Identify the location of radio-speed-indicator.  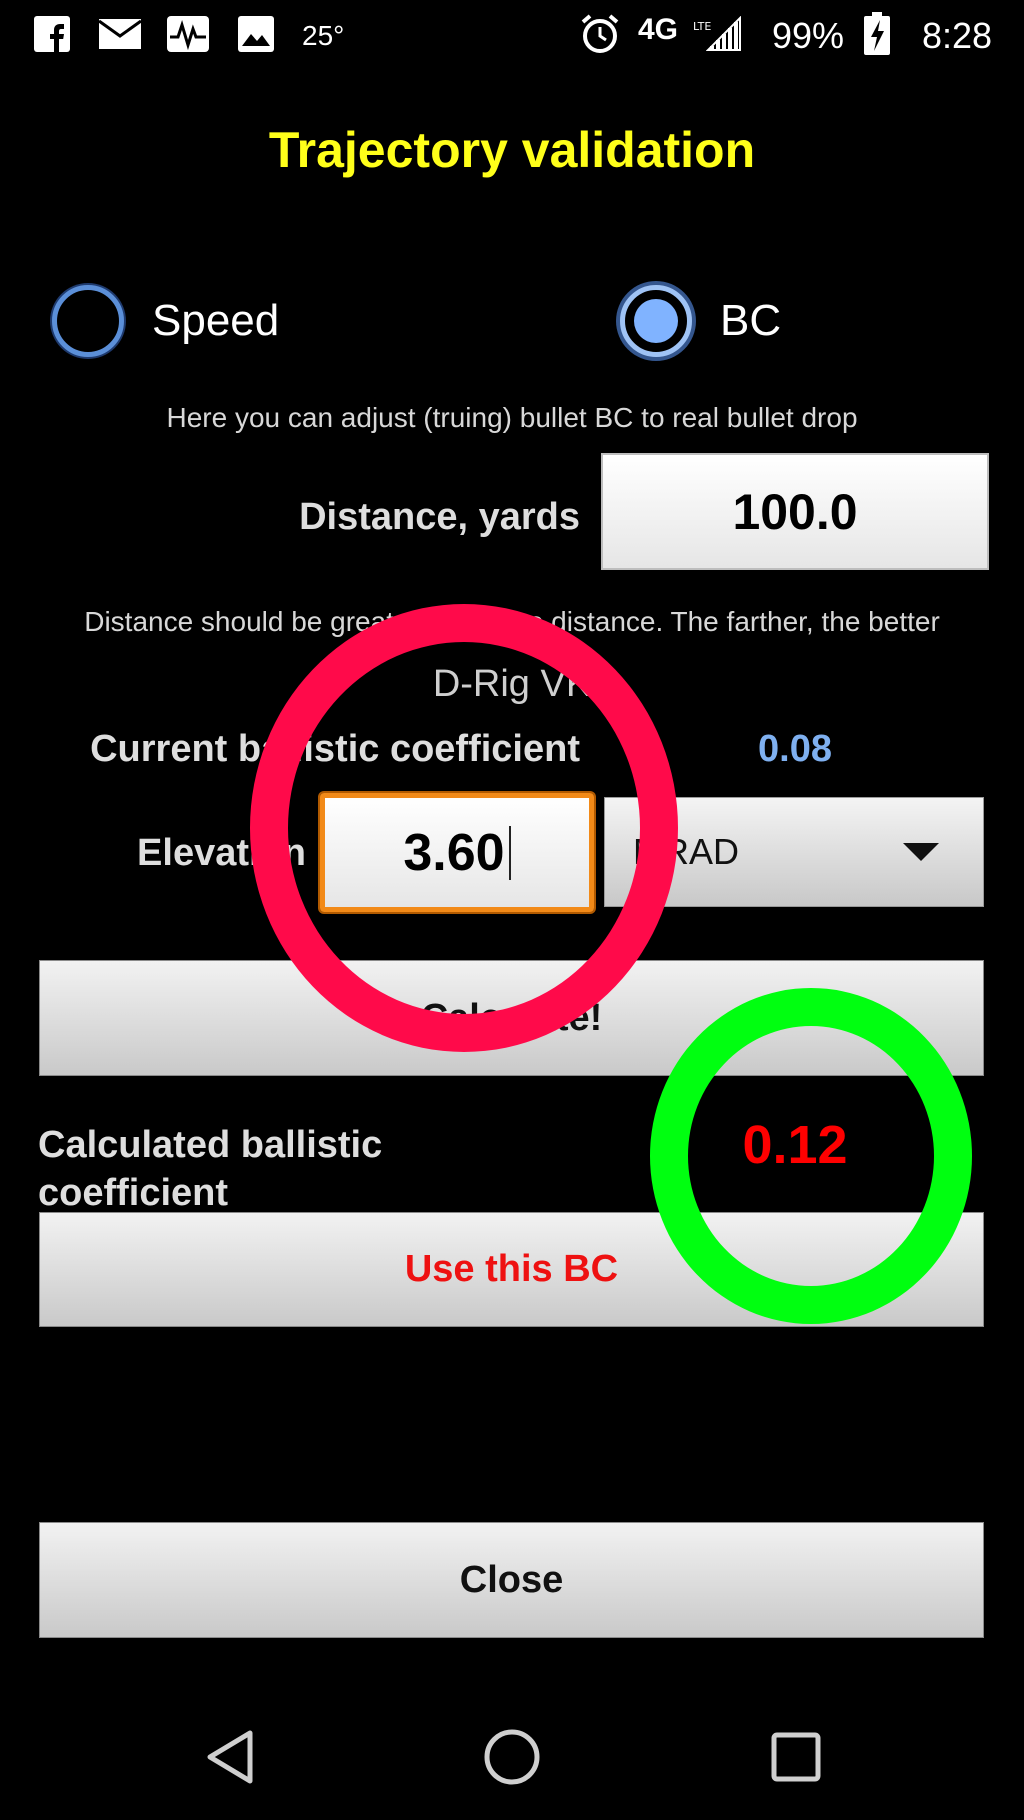
(88, 321).